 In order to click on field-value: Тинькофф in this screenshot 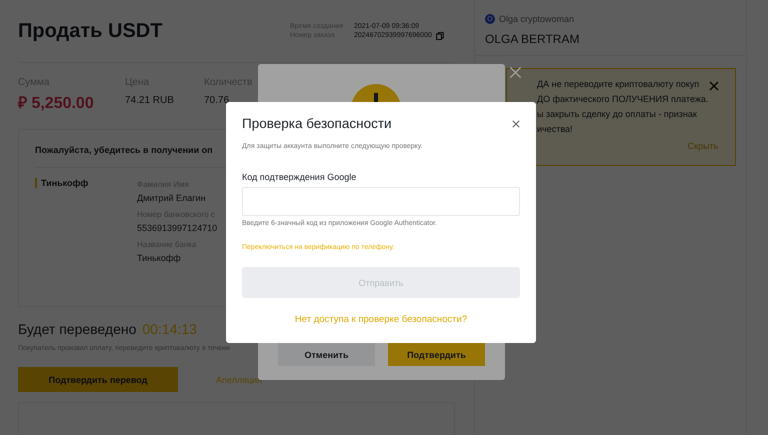, I will do `click(159, 258)`.